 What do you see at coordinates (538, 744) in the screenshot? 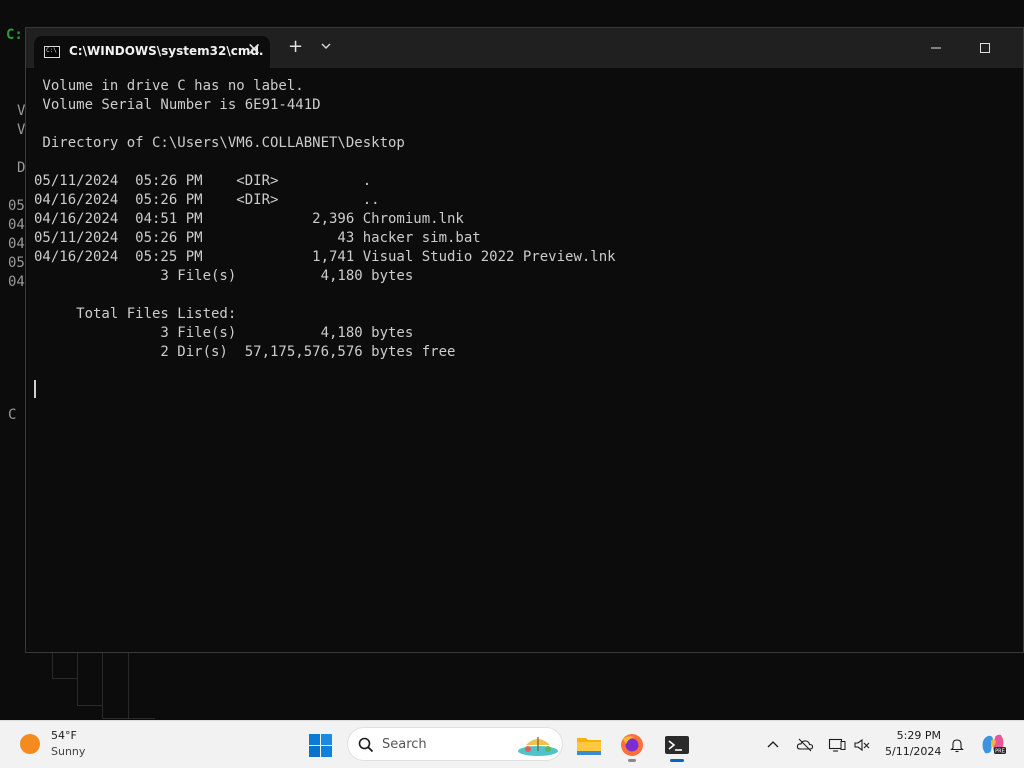
I see `search-highlight-icon` at bounding box center [538, 744].